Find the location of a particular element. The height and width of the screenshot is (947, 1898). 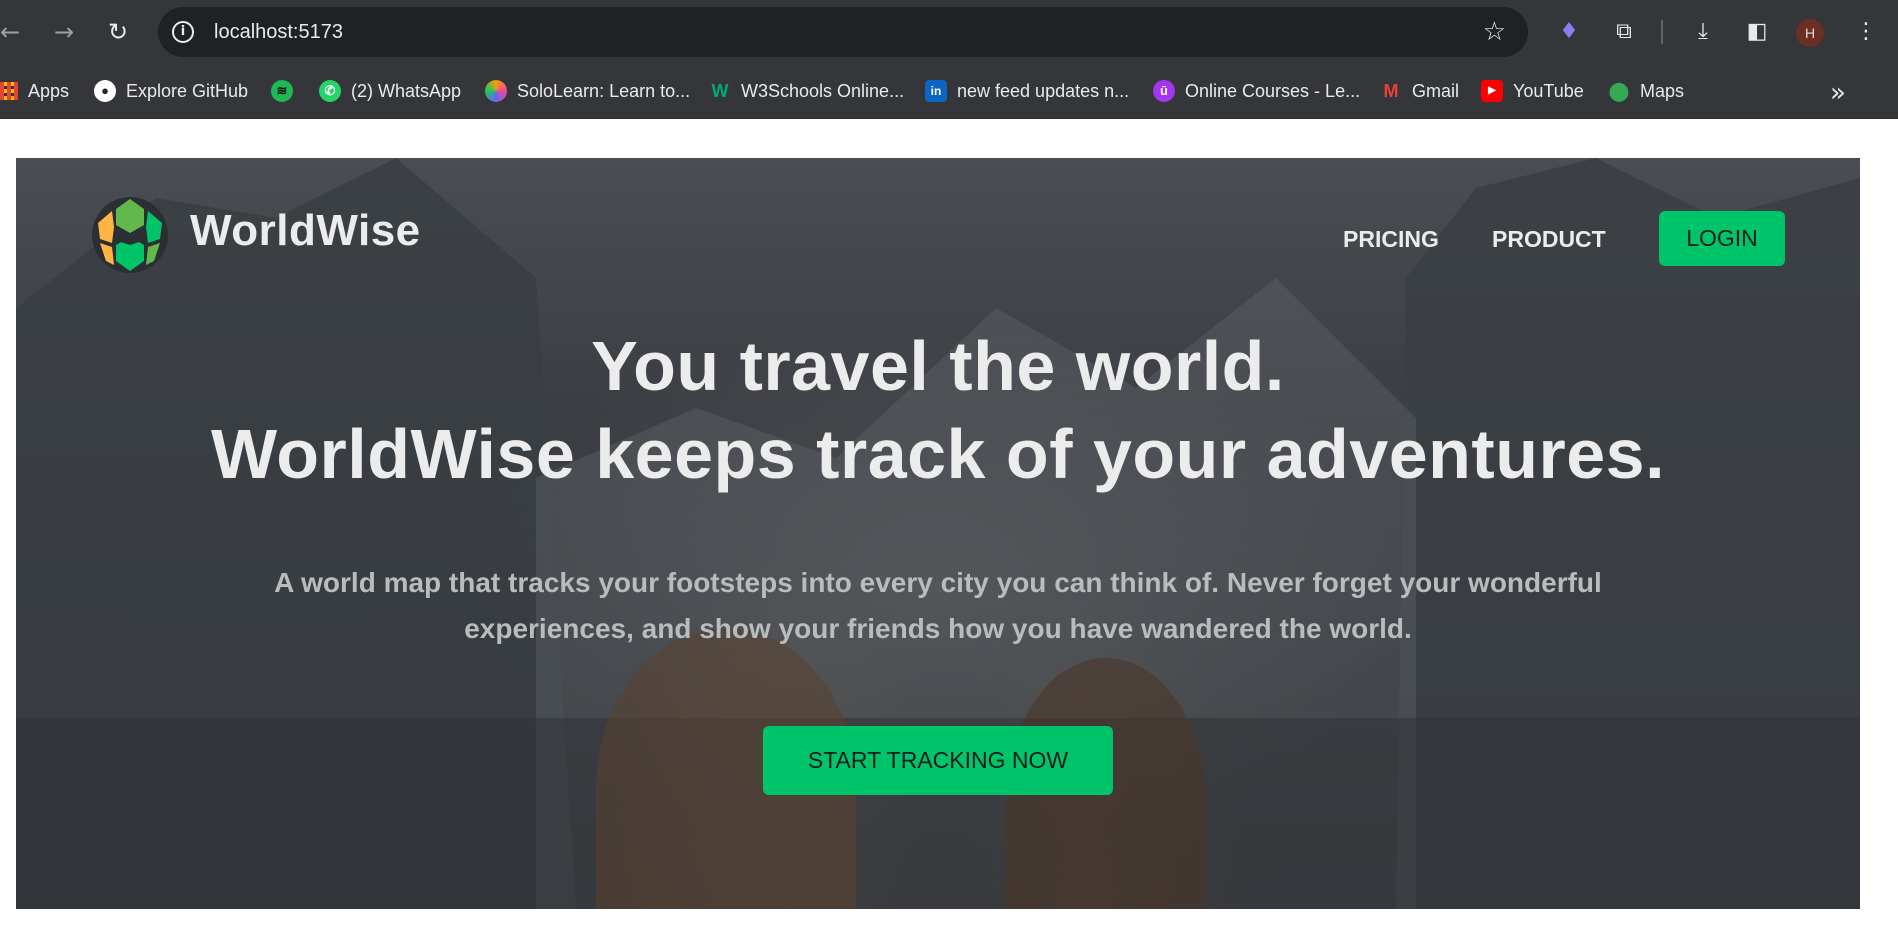

reload-icon: ↻ is located at coordinates (118, 32).